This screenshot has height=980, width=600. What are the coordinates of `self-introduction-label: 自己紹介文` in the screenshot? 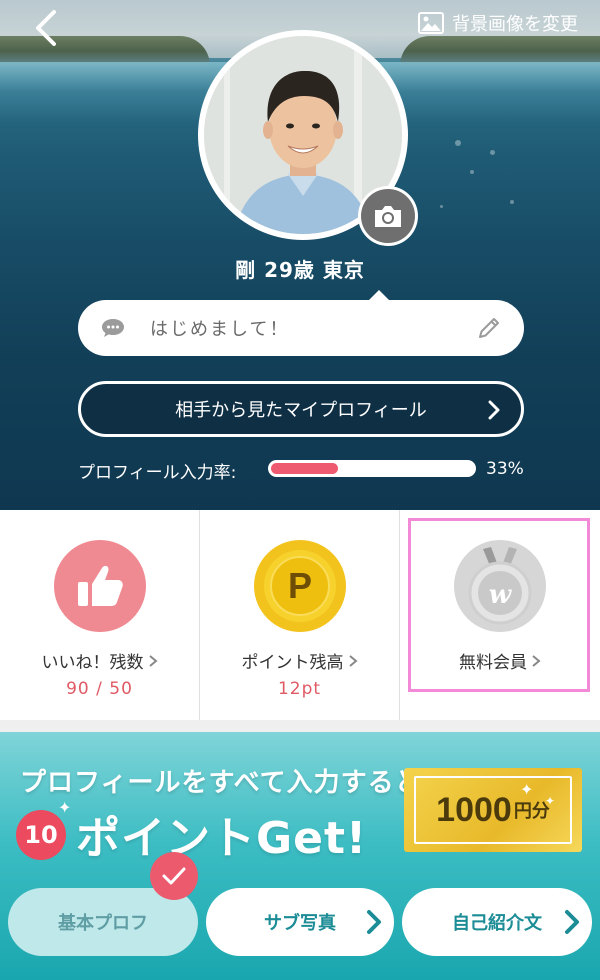 It's located at (497, 923).